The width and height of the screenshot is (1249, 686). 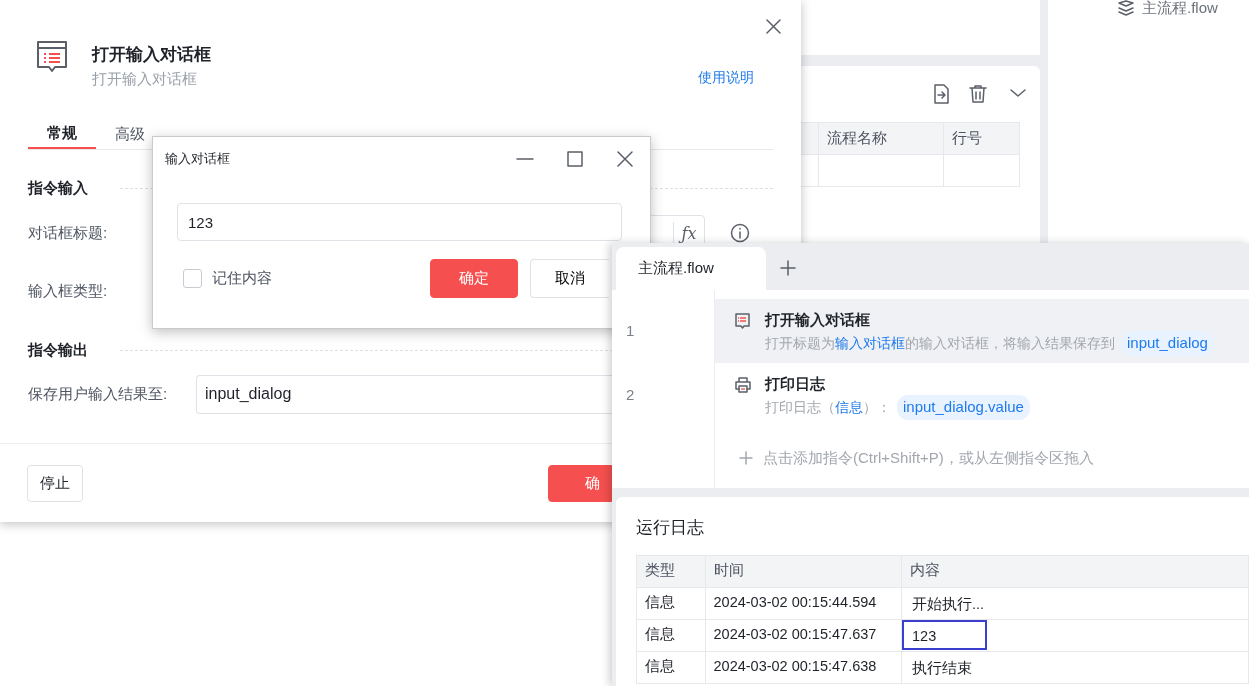 I want to click on step-title: 打印日志, so click(x=795, y=384).